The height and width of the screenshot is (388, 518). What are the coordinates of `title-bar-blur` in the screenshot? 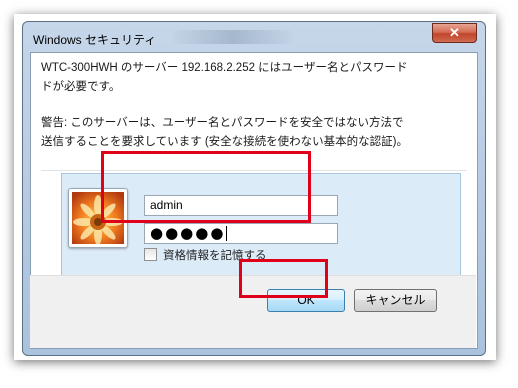 It's located at (233, 37).